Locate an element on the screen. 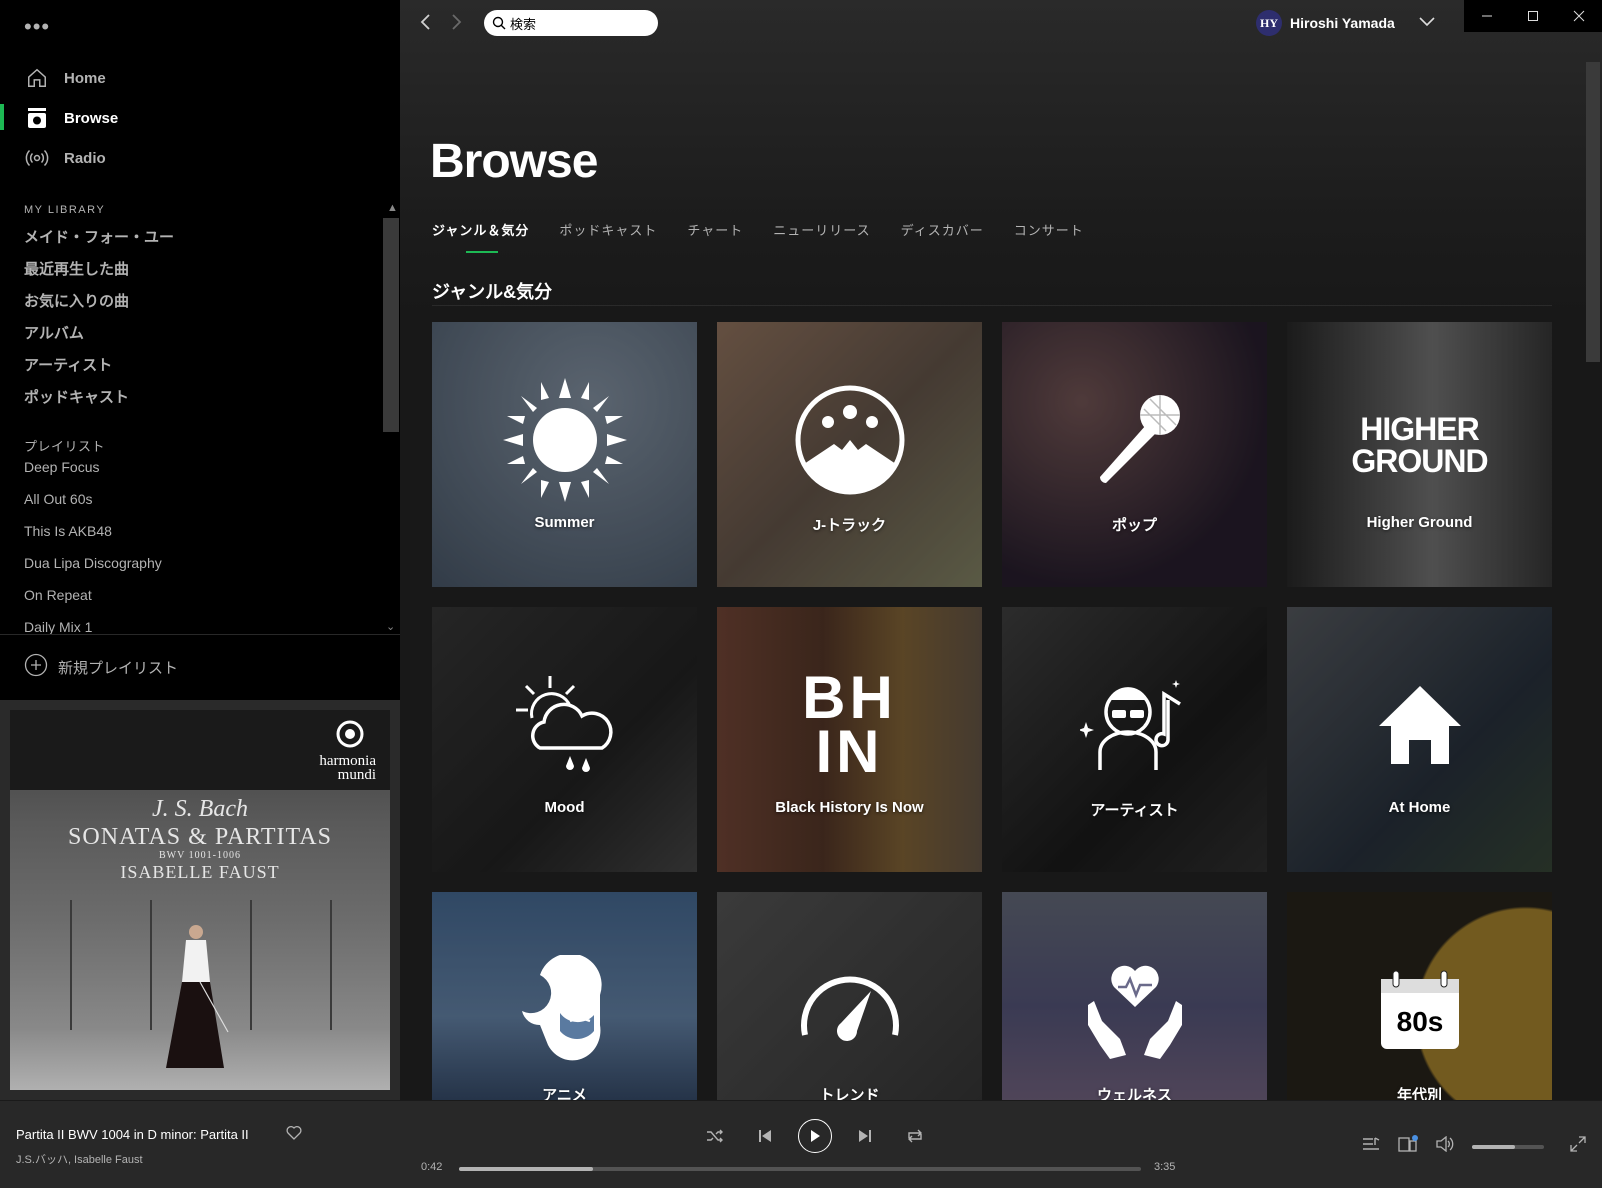 The width and height of the screenshot is (1602, 1188). maximize-button is located at coordinates (1533, 16).